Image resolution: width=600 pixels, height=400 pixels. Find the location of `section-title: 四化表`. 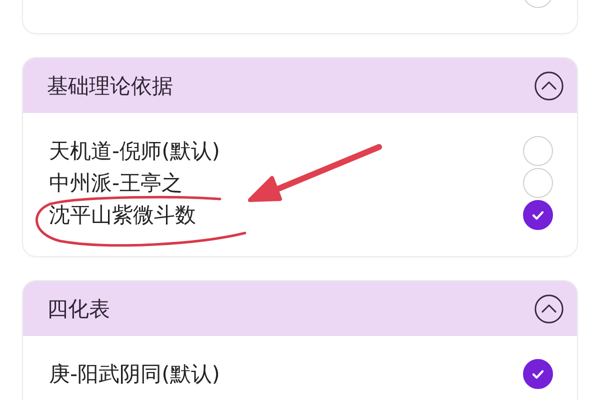

section-title: 四化表 is located at coordinates (78, 309).